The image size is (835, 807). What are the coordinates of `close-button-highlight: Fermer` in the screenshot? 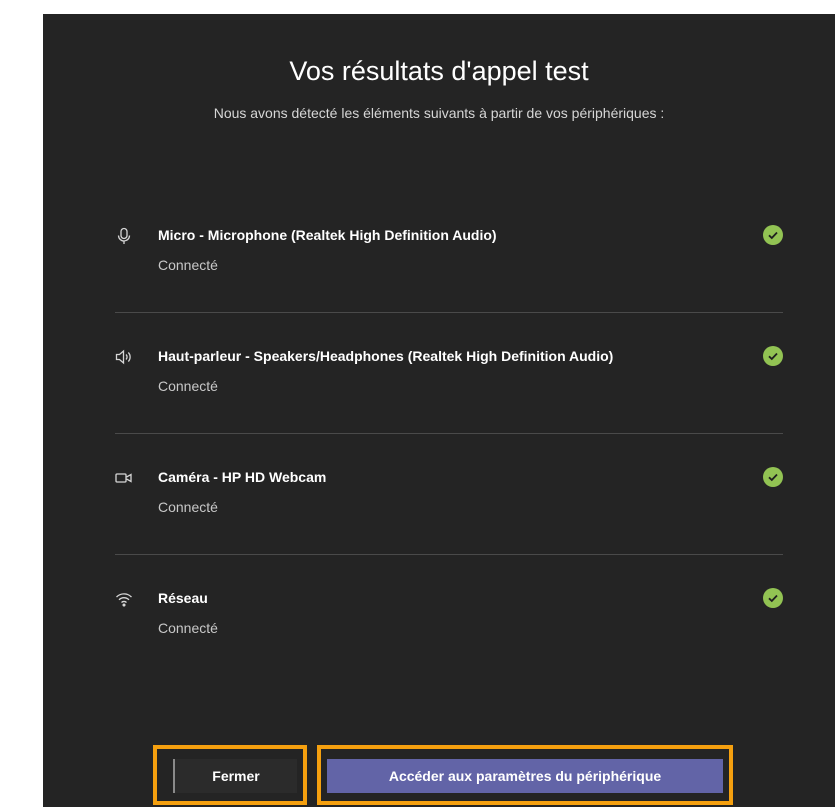 It's located at (230, 775).